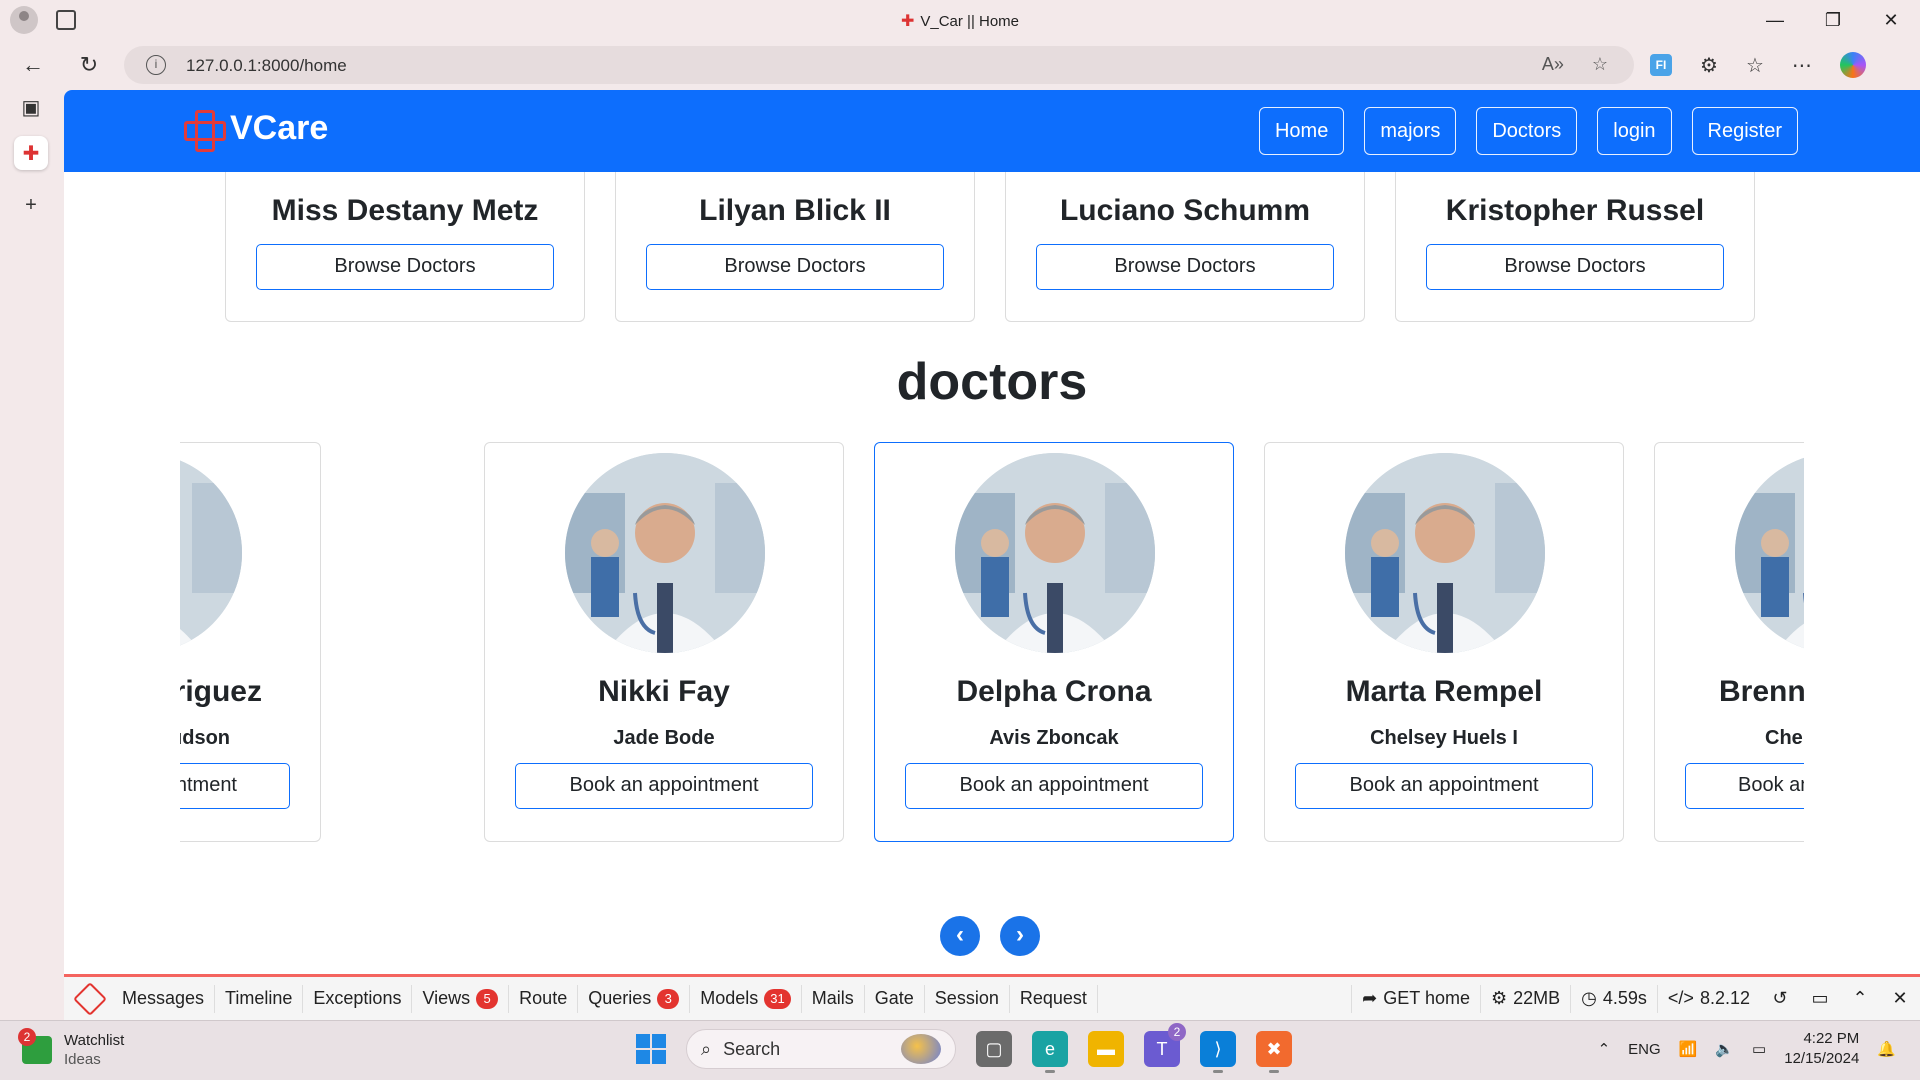 The width and height of the screenshot is (1920, 1080). What do you see at coordinates (1613, 998) in the screenshot?
I see `debug-time: ◷ 4.59s` at bounding box center [1613, 998].